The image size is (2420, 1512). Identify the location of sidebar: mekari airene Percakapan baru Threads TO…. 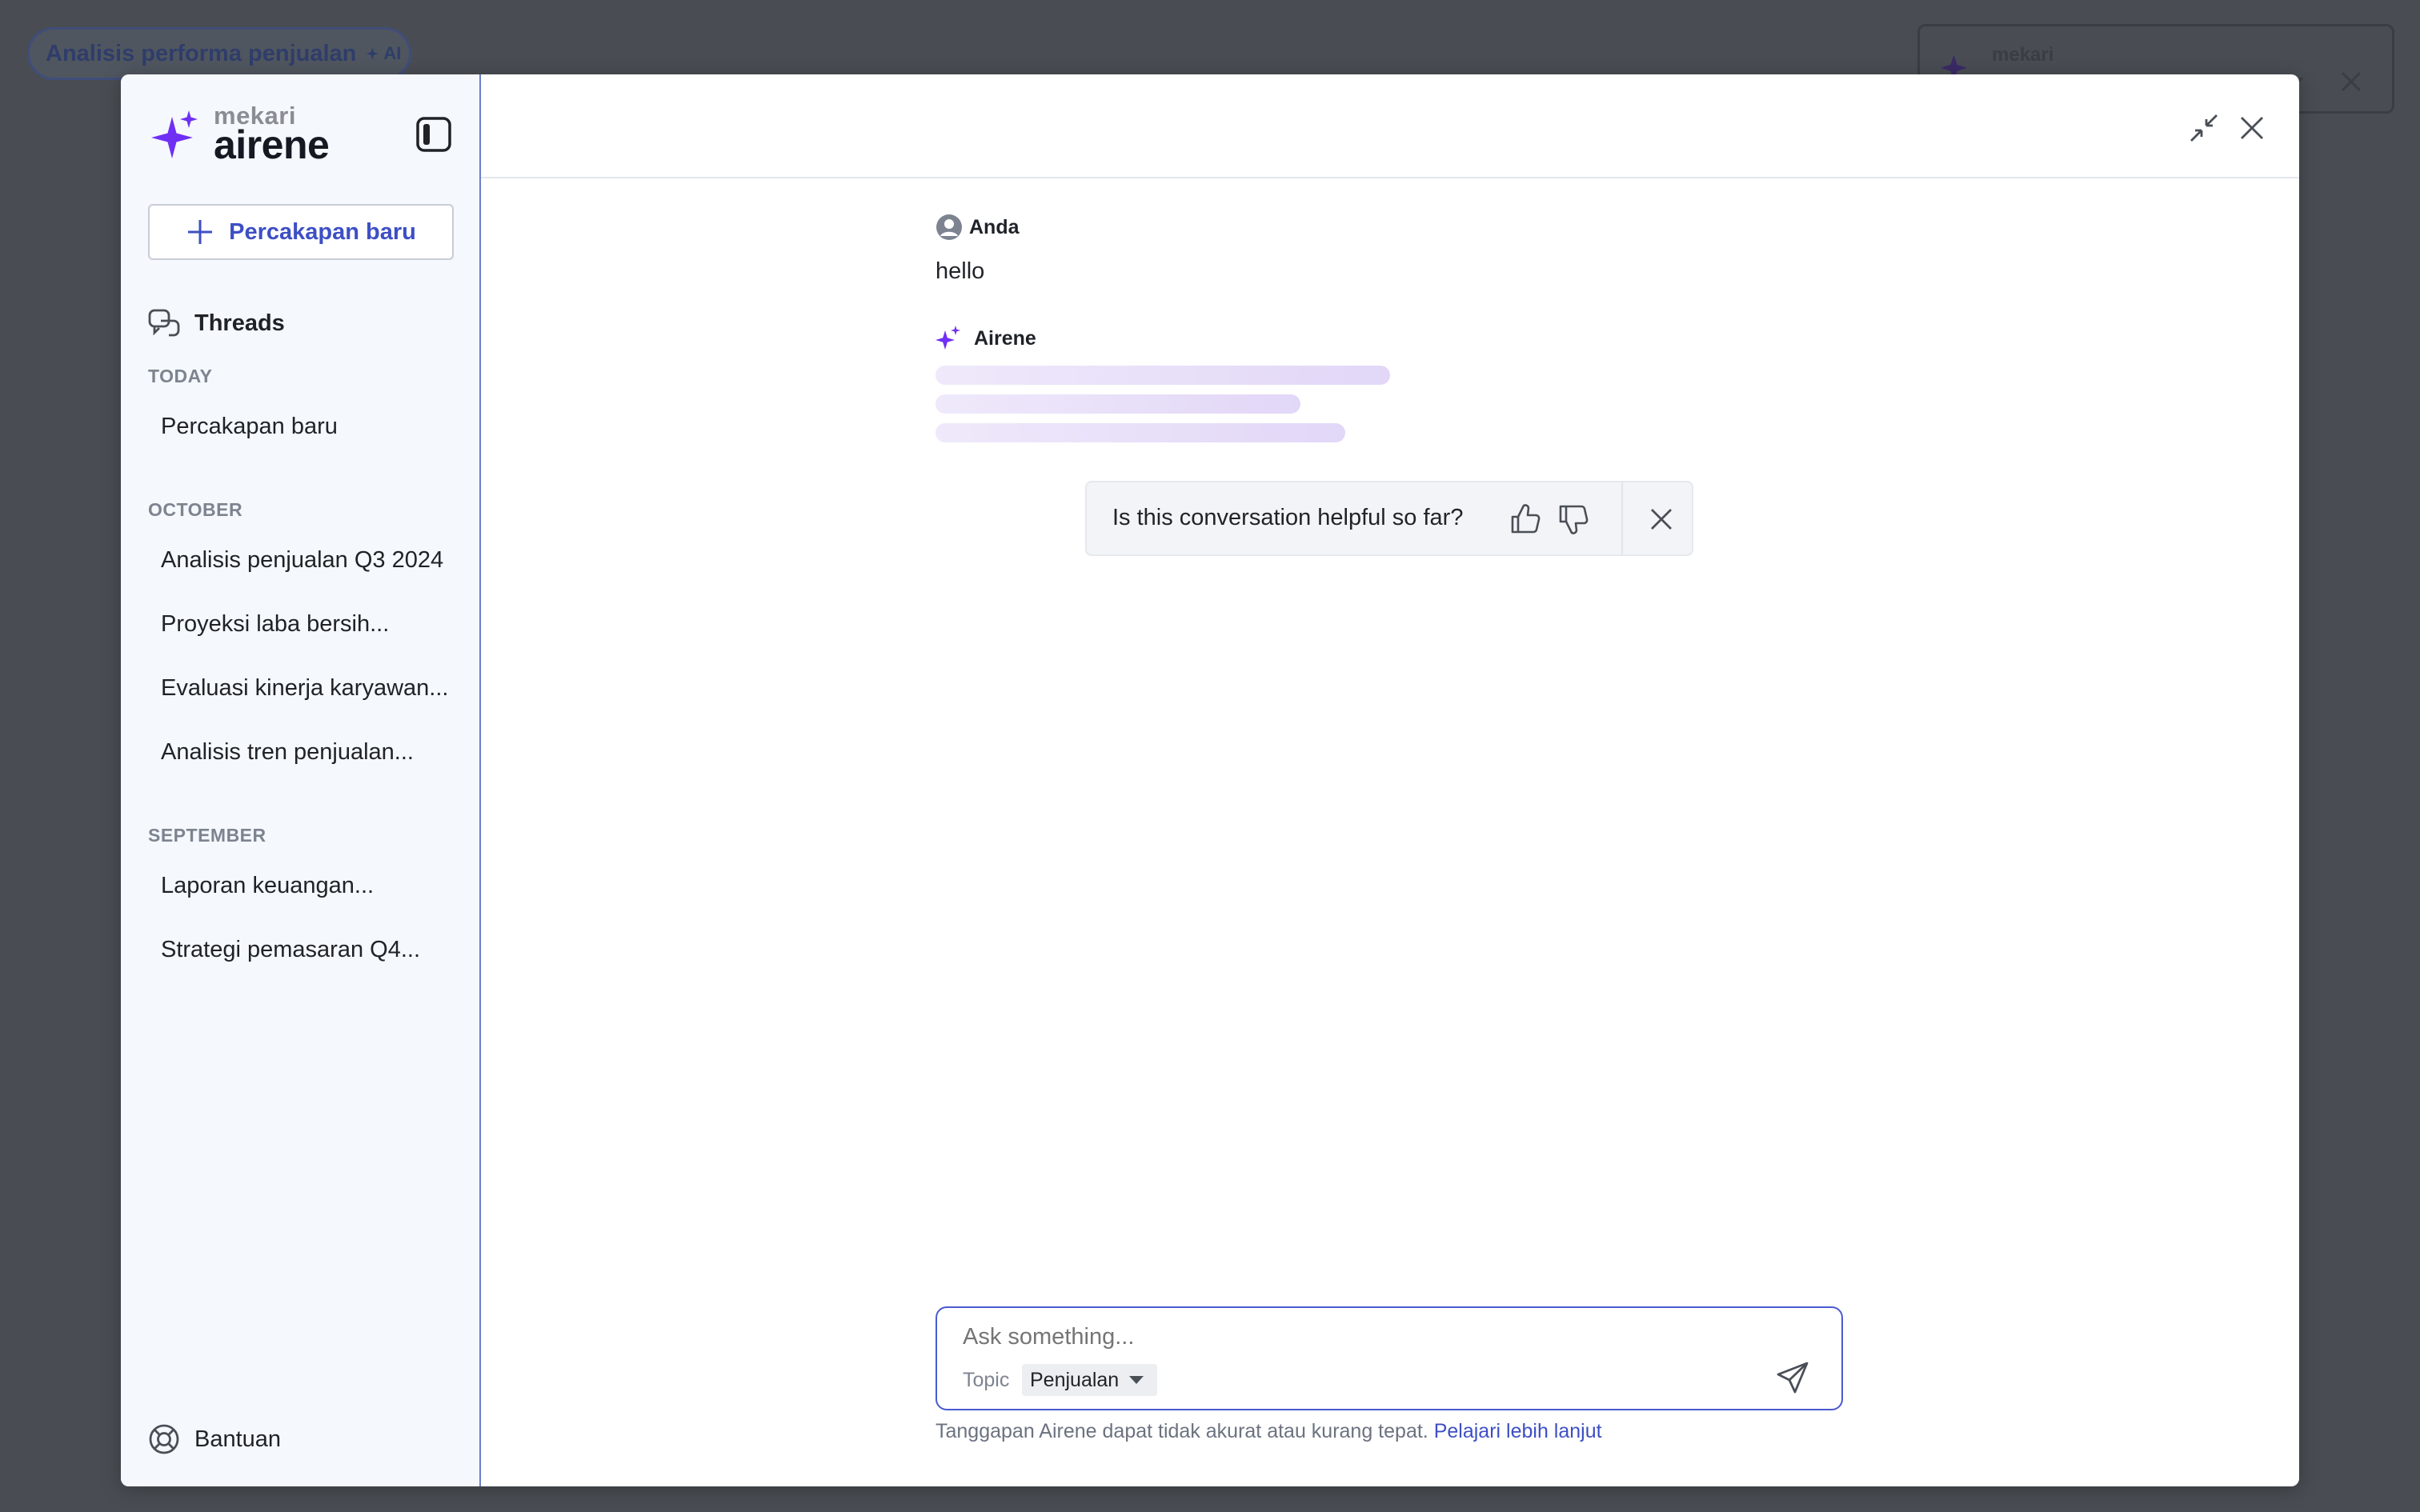
(301, 780).